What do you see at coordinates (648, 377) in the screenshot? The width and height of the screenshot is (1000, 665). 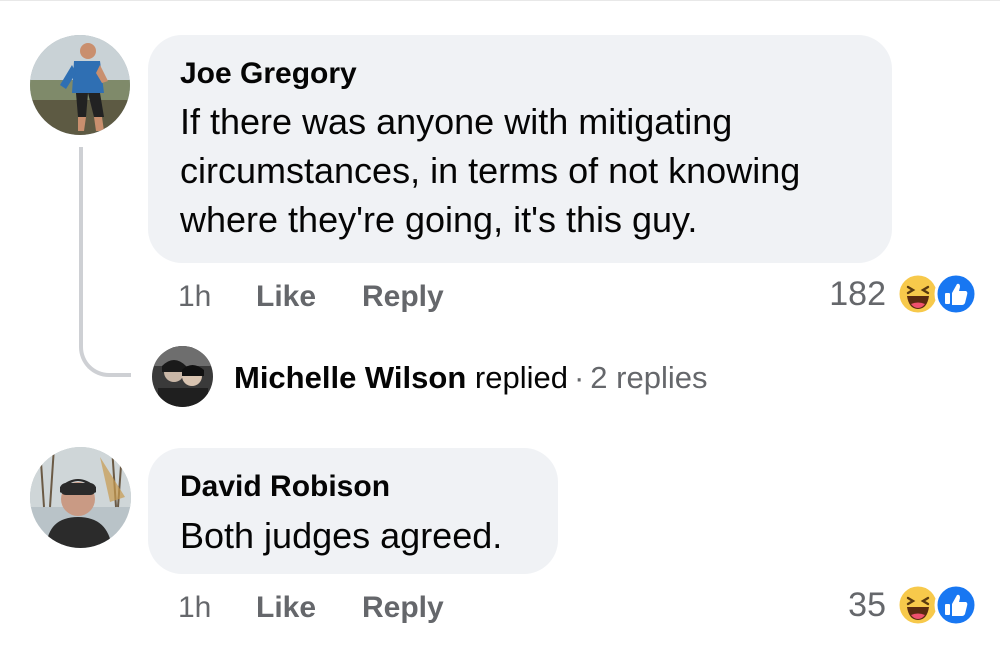 I see `replies-count: 2 replies` at bounding box center [648, 377].